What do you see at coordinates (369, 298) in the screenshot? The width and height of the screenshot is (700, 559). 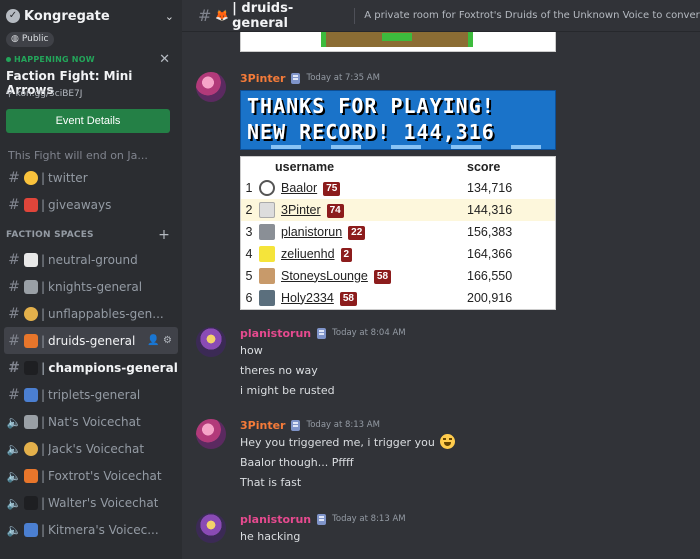 I see `leaderboard-username: Holy2334 58` at bounding box center [369, 298].